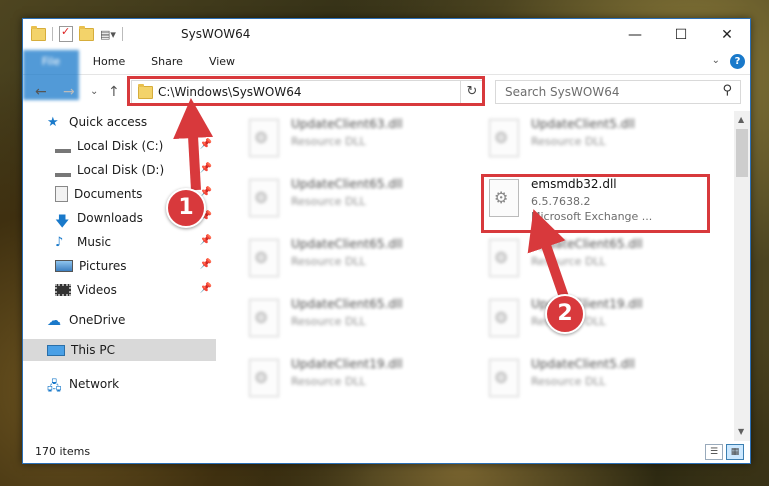 This screenshot has width=769, height=486. I want to click on annotation-badge-2: 2, so click(565, 314).